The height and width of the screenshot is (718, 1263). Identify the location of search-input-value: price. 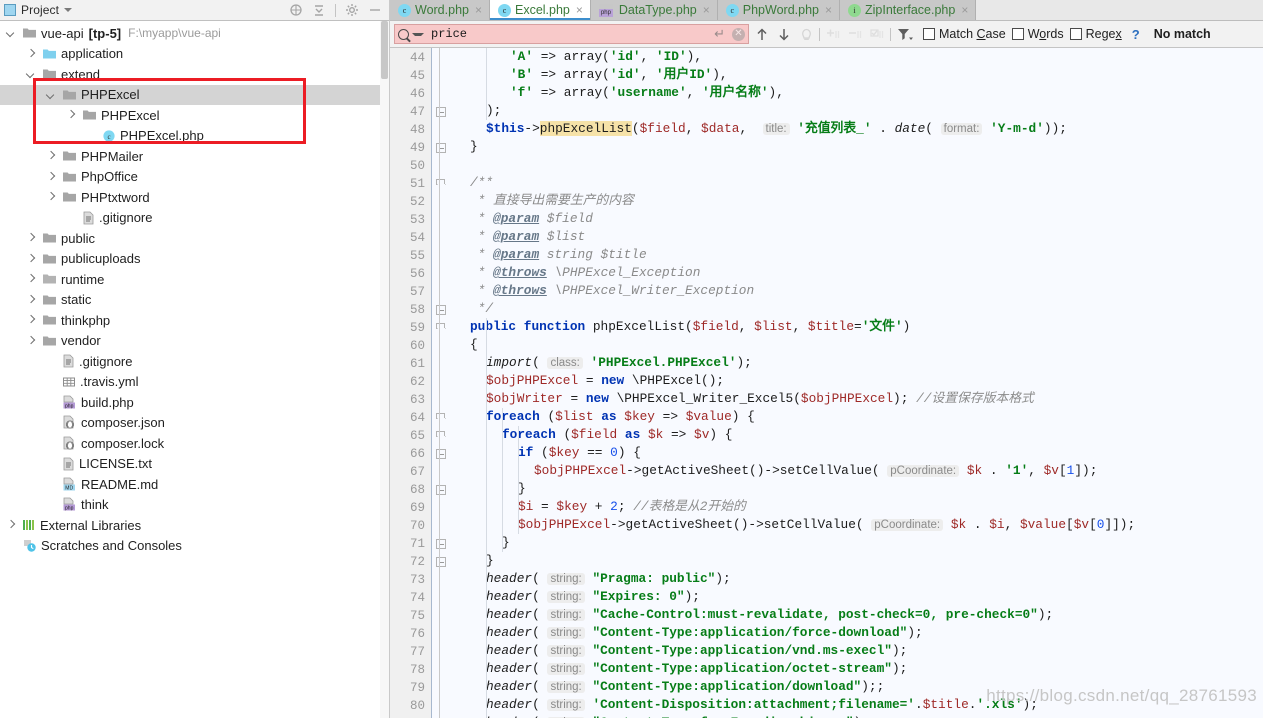
(571, 34).